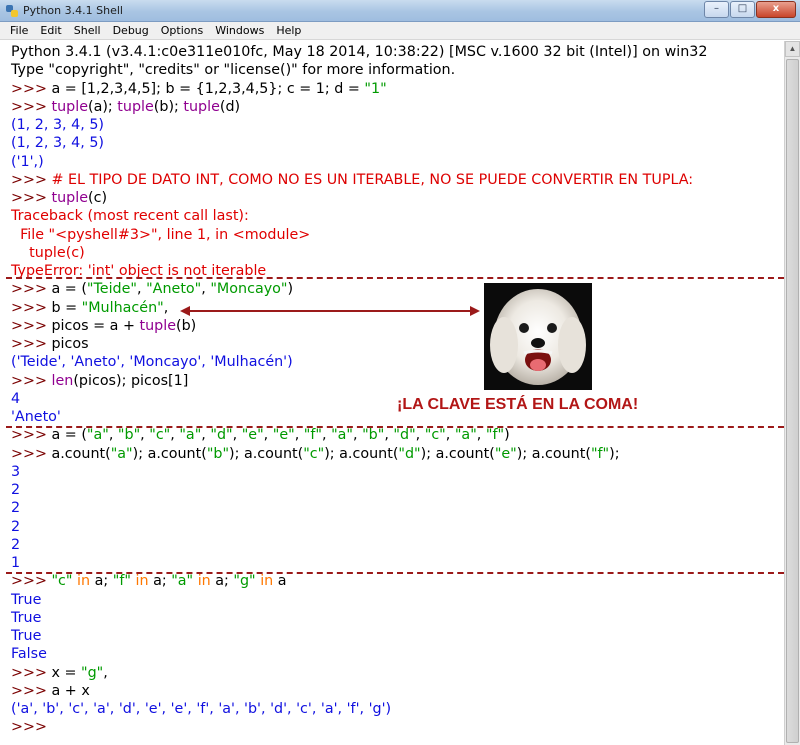 This screenshot has height=745, width=800. Describe the element at coordinates (27, 162) in the screenshot. I see `shell-line: ('1',)` at that location.